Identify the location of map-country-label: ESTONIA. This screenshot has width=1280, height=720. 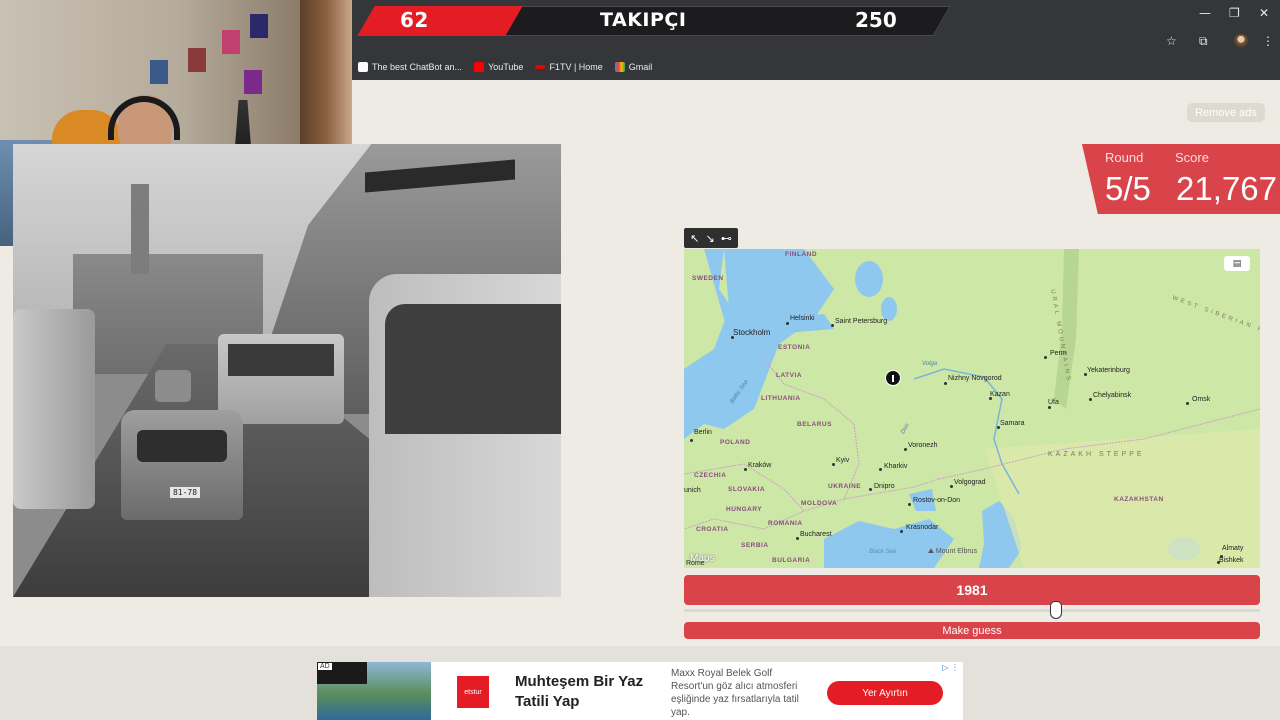
(794, 347).